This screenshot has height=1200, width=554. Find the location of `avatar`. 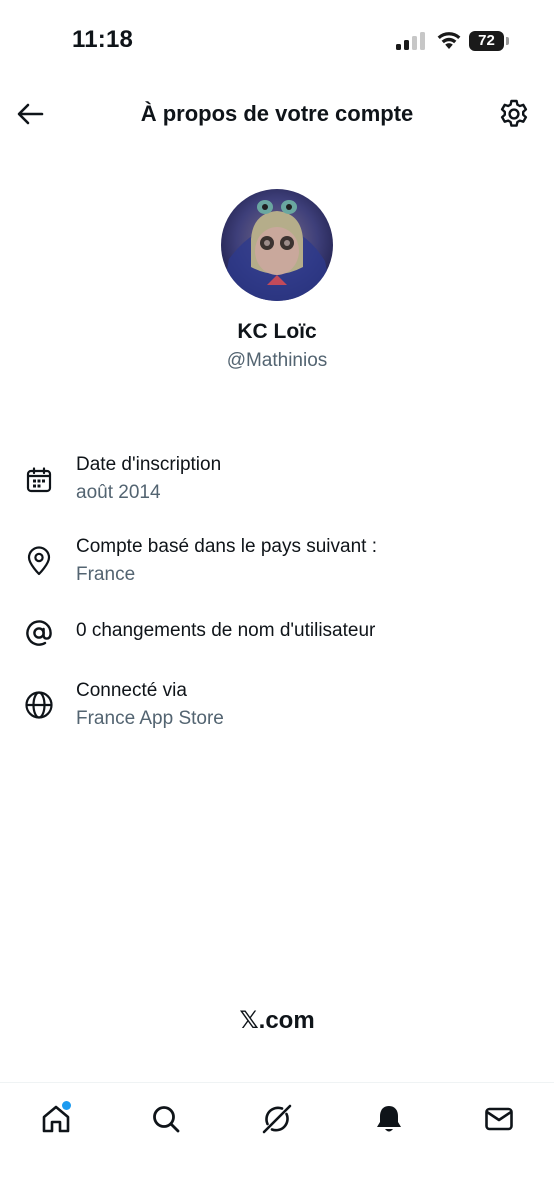

avatar is located at coordinates (277, 245).